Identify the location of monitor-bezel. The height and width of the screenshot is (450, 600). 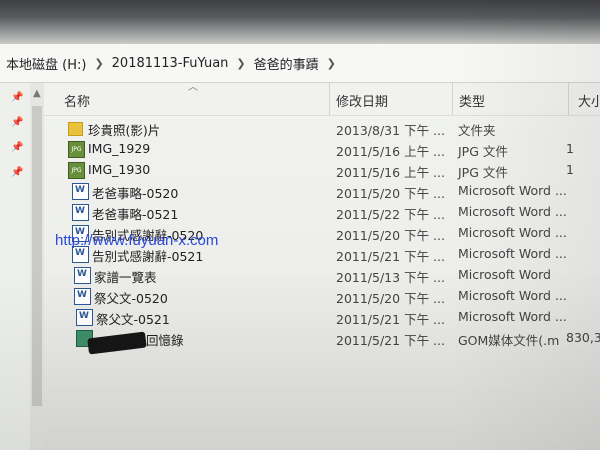
(300, 22).